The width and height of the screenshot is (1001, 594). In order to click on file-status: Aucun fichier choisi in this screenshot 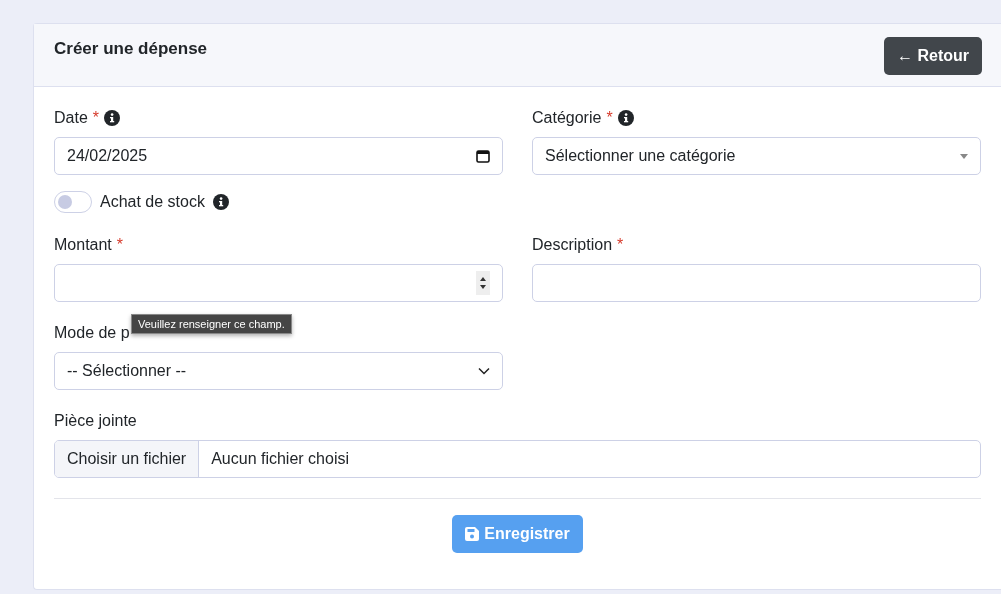, I will do `click(280, 459)`.